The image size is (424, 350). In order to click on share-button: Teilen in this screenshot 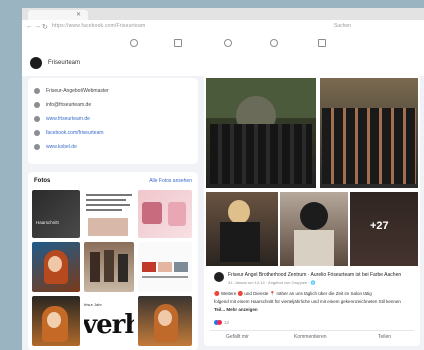, I will do `click(384, 337)`.